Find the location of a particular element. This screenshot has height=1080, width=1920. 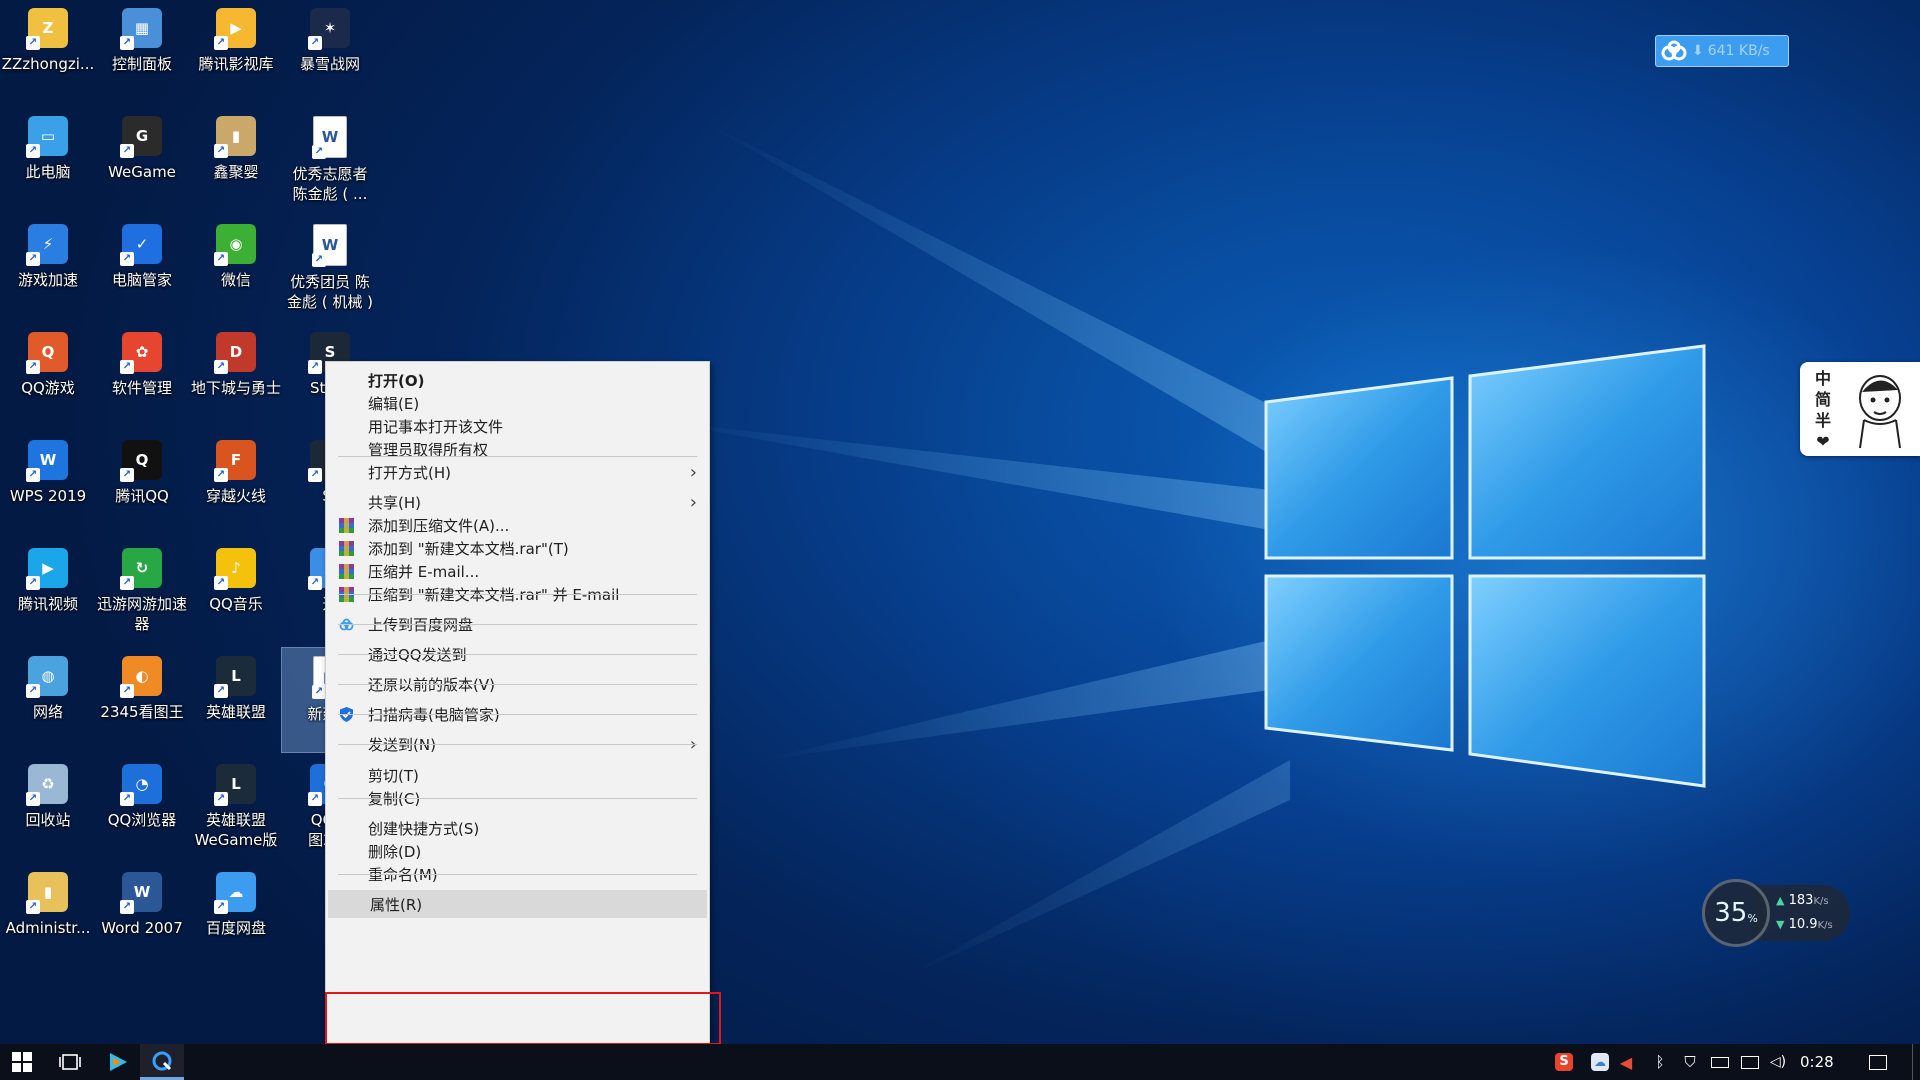

tray-network is located at coordinates (1750, 1062).